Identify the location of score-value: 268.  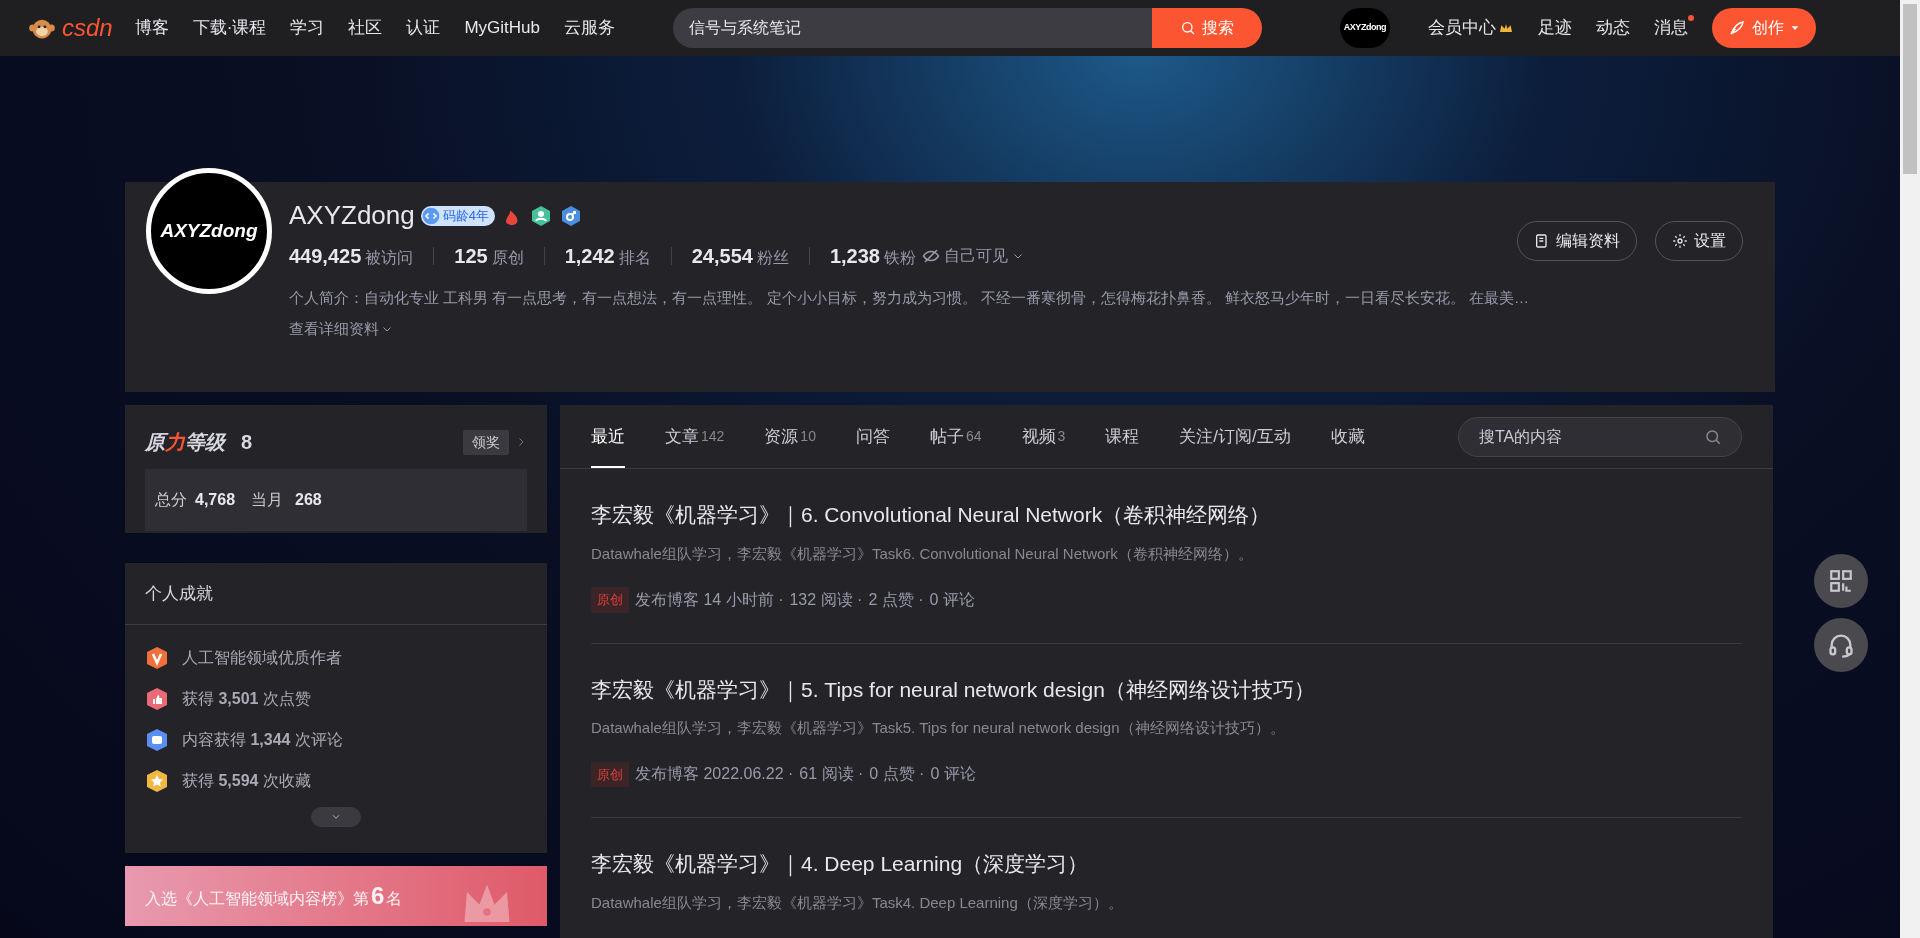
(308, 500).